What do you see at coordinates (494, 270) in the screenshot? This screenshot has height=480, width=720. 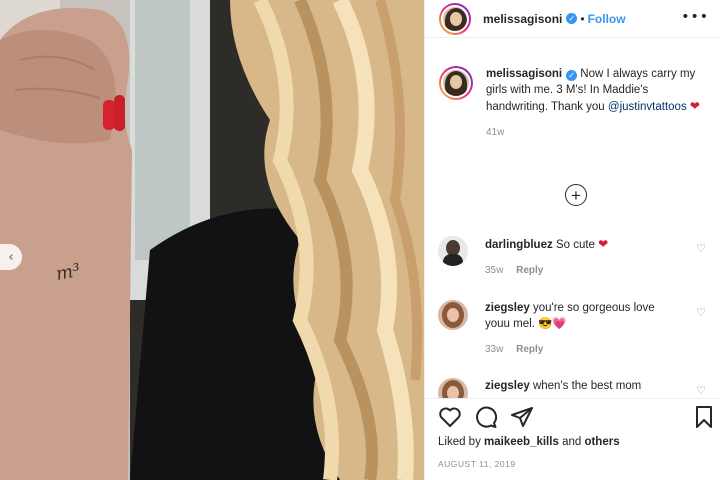 I see `comment-timestamp: 35w` at bounding box center [494, 270].